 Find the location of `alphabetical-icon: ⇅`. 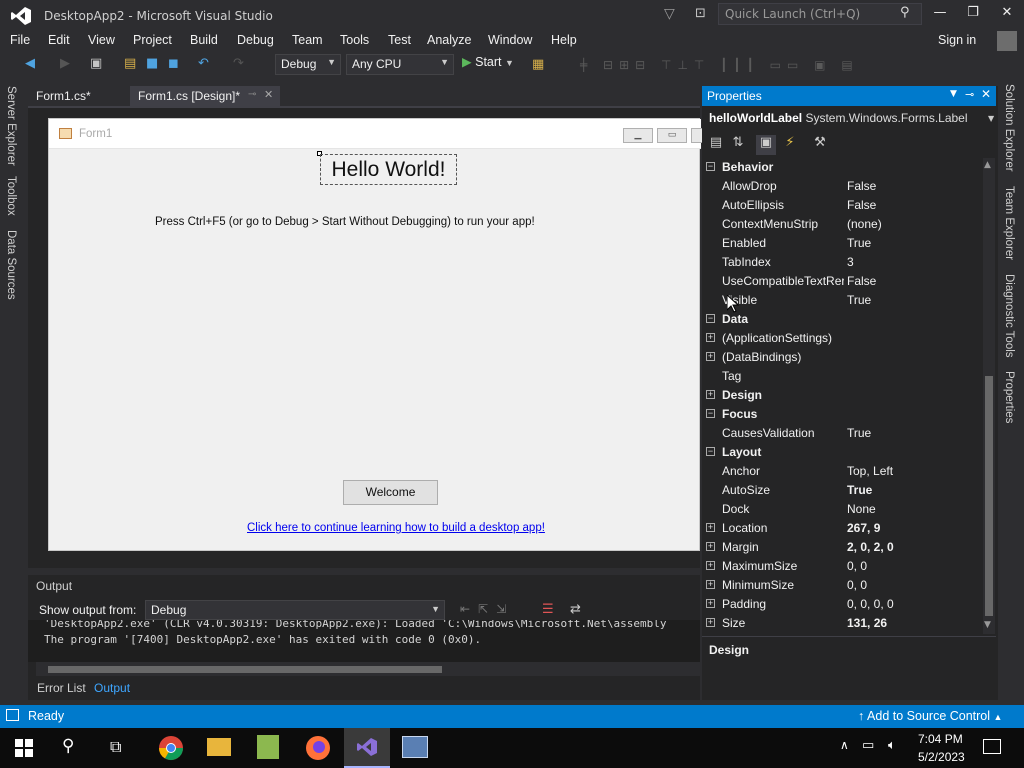

alphabetical-icon: ⇅ is located at coordinates (738, 145).